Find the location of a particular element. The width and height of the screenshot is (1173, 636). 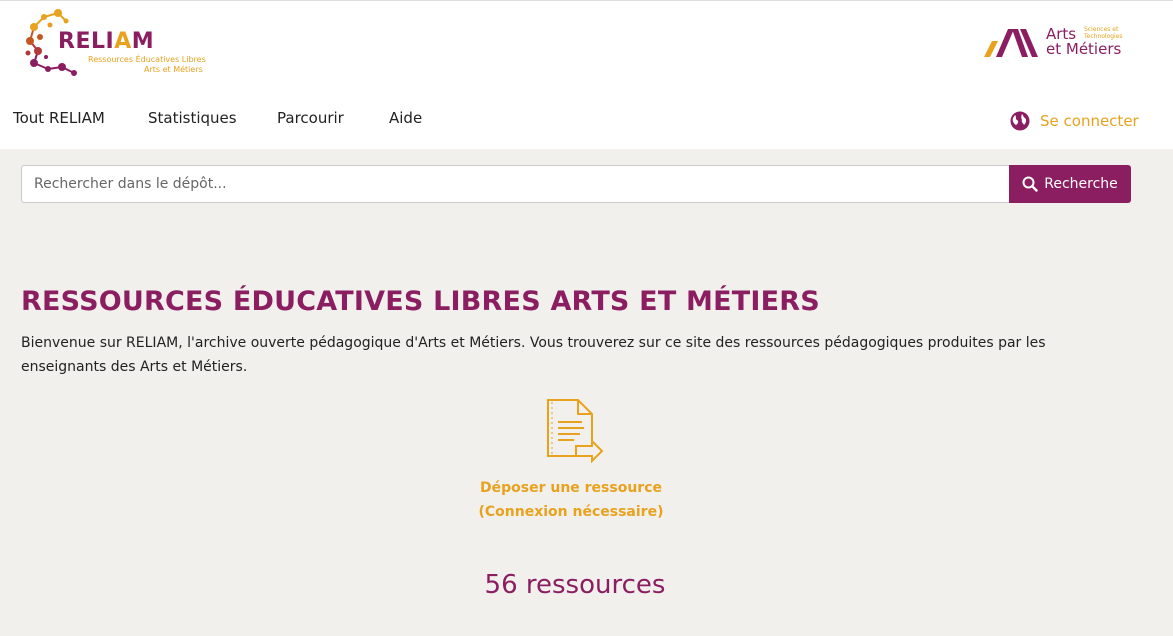

nav-item-tout-reliam: Tout RELIAM is located at coordinates (59, 118).